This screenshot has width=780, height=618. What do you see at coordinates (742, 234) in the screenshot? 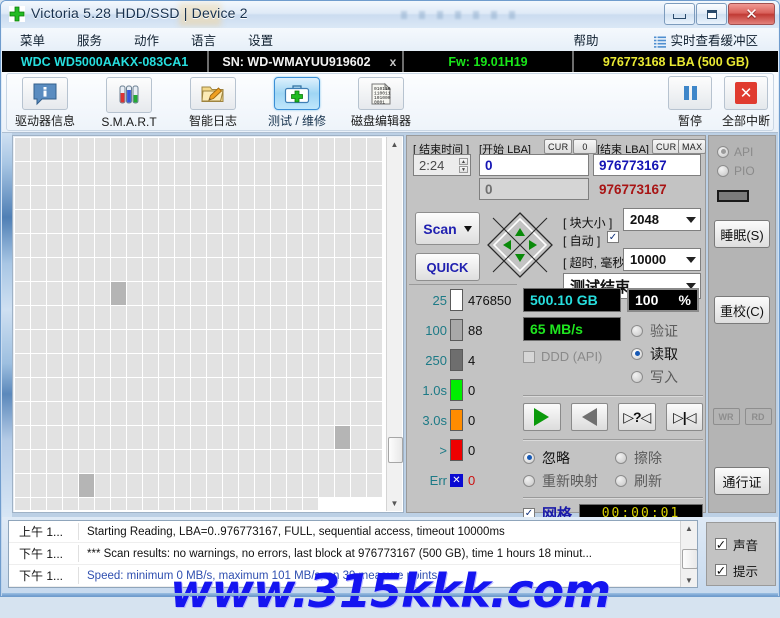
I see `sleep-button: 睡眠(S)` at bounding box center [742, 234].